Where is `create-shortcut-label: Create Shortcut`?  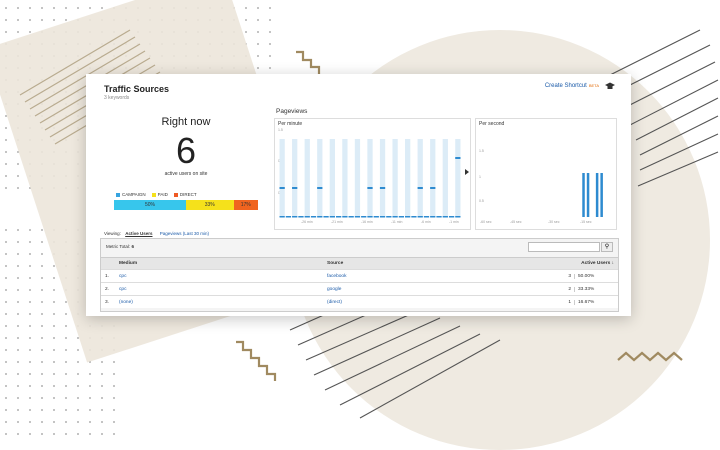 create-shortcut-label: Create Shortcut is located at coordinates (566, 86).